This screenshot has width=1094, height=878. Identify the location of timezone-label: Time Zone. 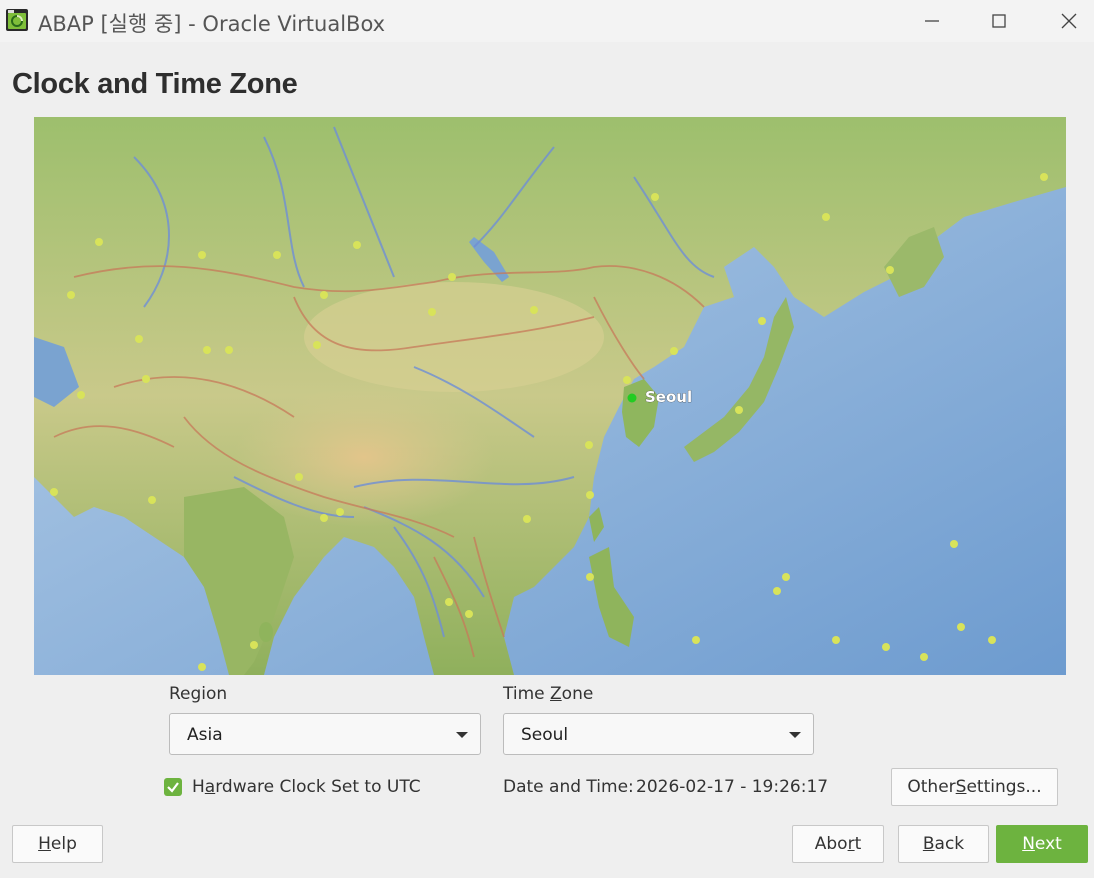
(548, 694).